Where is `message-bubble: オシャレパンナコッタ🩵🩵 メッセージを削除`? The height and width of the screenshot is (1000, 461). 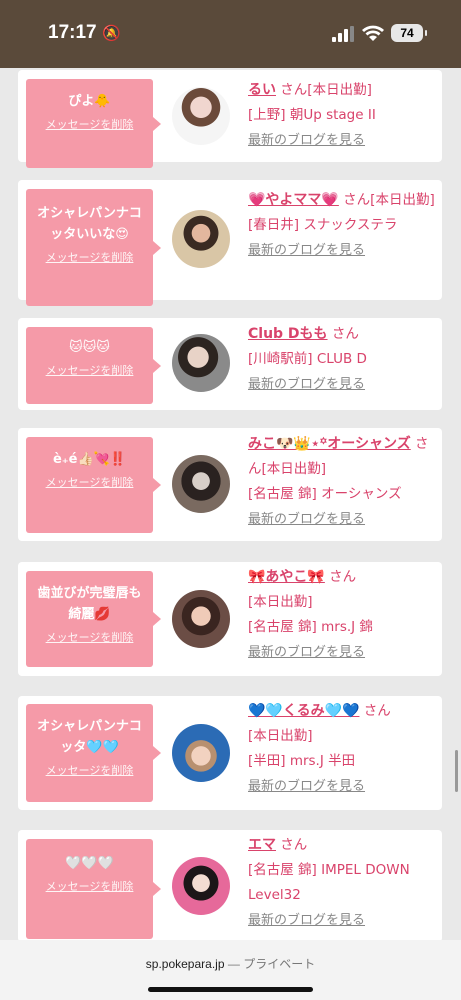
message-bubble: オシャレパンナコッタ🩵🩵 メッセージを削除 is located at coordinates (93, 753).